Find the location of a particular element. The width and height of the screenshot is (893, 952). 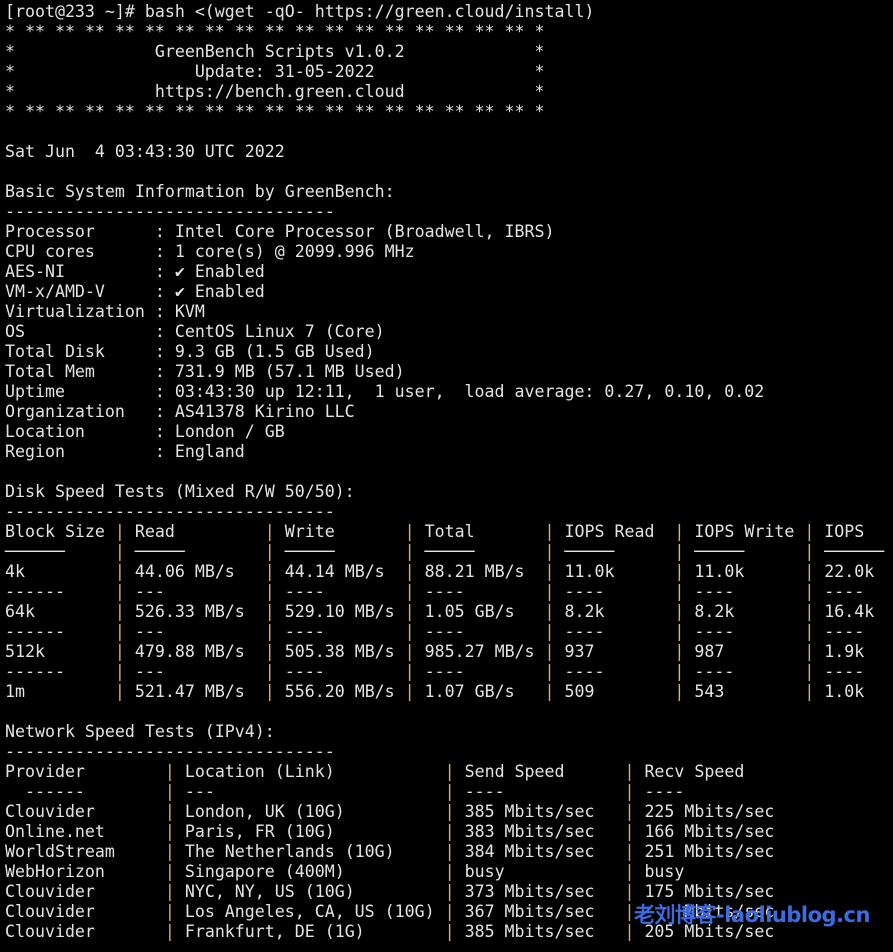

system-info-row: CPU cores : 1 core(s) @ 2099.996 MHz is located at coordinates (210, 251).